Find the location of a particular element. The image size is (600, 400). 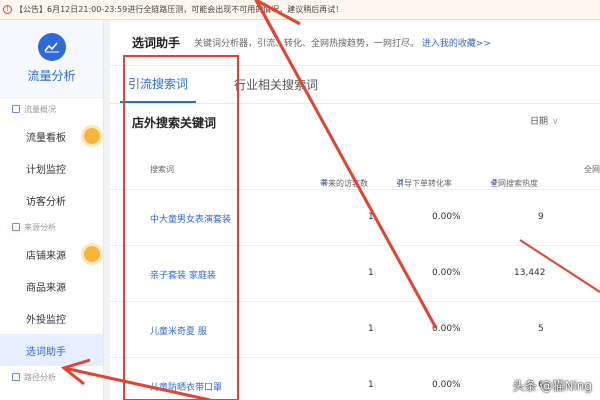

sidebar-section-source: 来源分析 is located at coordinates (51, 227).